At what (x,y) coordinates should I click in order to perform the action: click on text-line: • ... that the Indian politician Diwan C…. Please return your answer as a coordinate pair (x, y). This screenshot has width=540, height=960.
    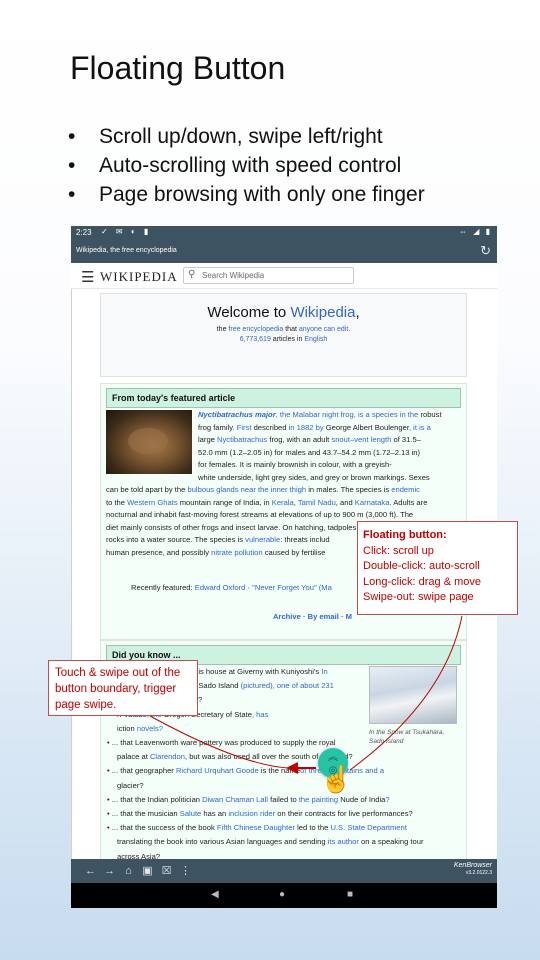
    Looking at the image, I should click on (248, 800).